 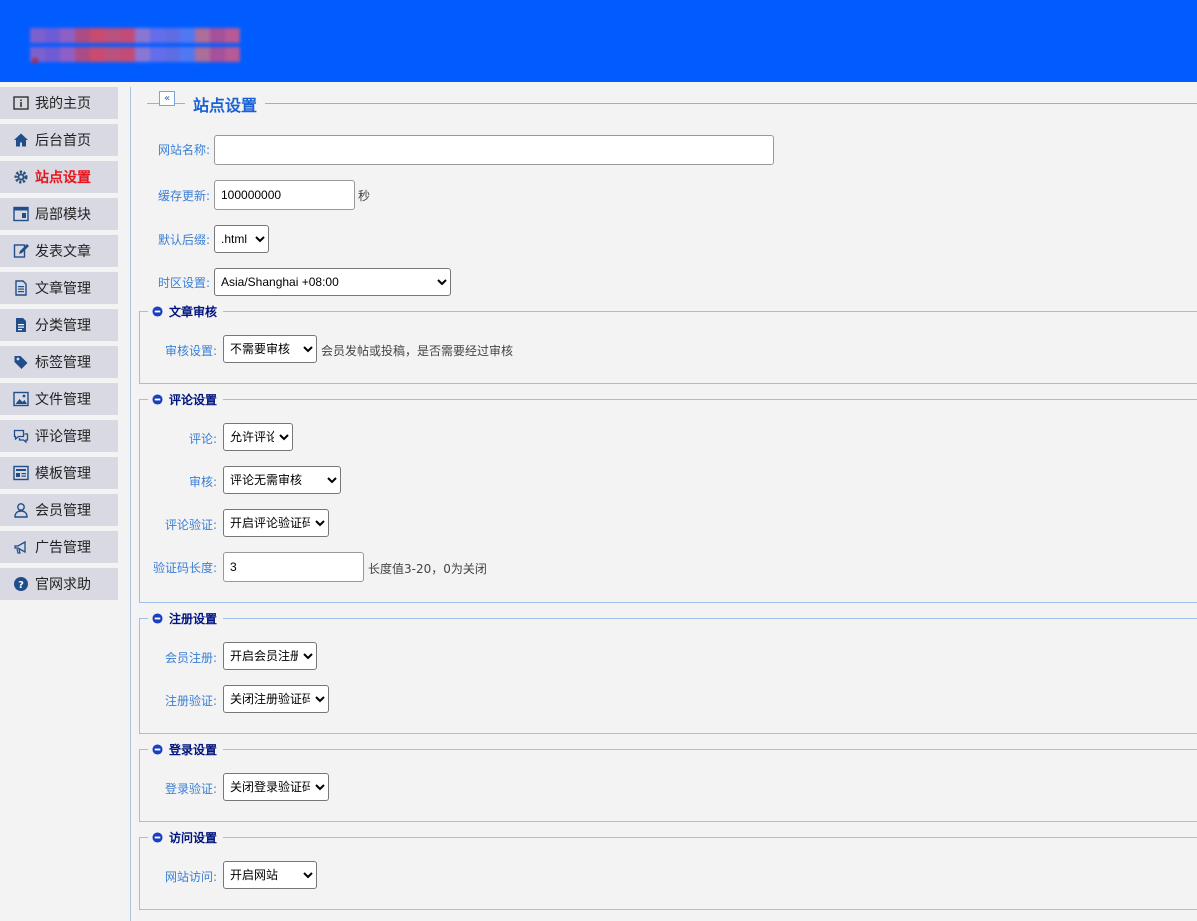 I want to click on content-divider, so click(x=130, y=504).